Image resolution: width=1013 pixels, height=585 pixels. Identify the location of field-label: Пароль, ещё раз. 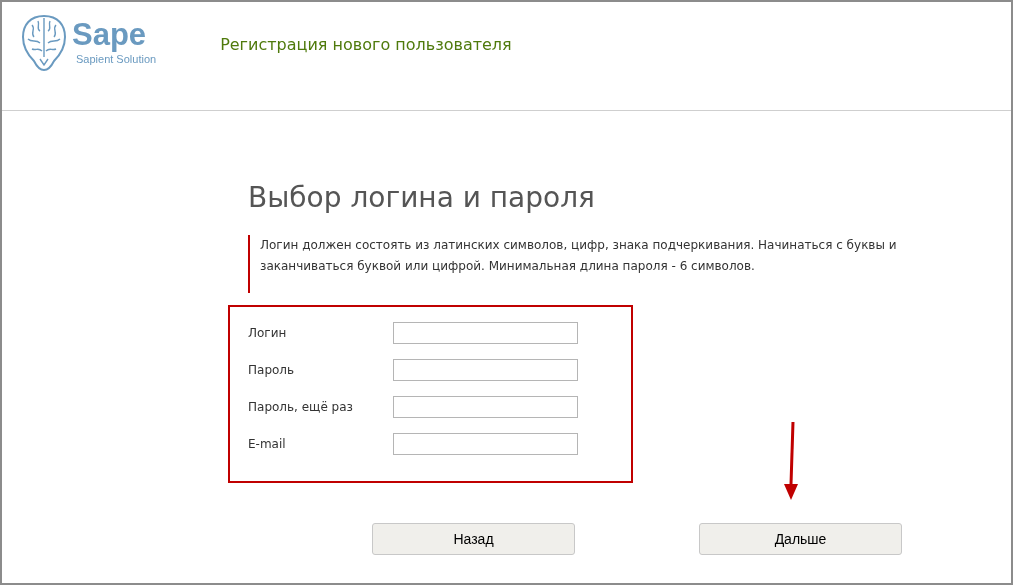
(301, 407).